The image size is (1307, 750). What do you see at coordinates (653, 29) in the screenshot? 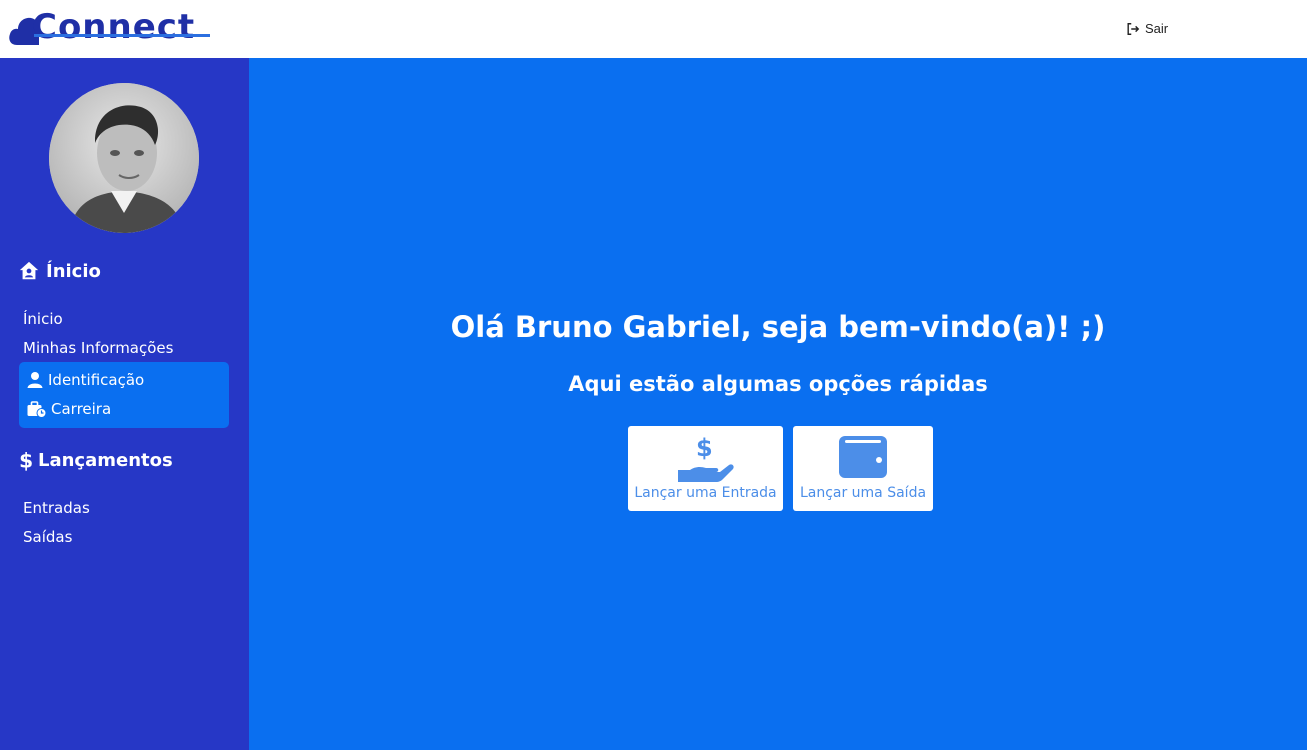
I see `top-bar: Connect Sair` at bounding box center [653, 29].